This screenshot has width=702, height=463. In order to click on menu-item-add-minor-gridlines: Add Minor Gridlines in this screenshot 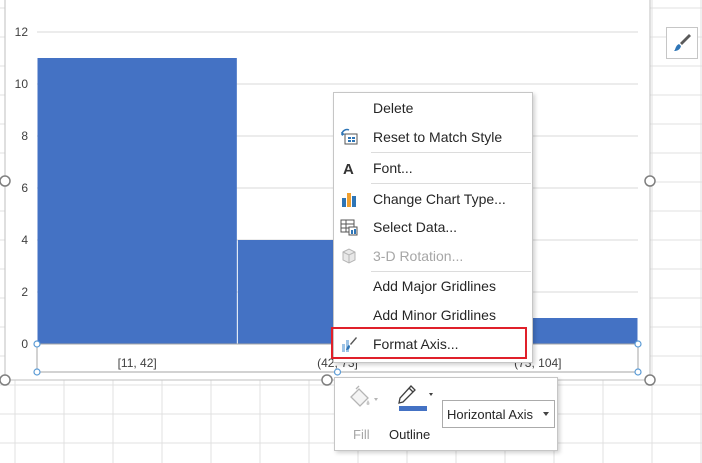, I will do `click(433, 315)`.